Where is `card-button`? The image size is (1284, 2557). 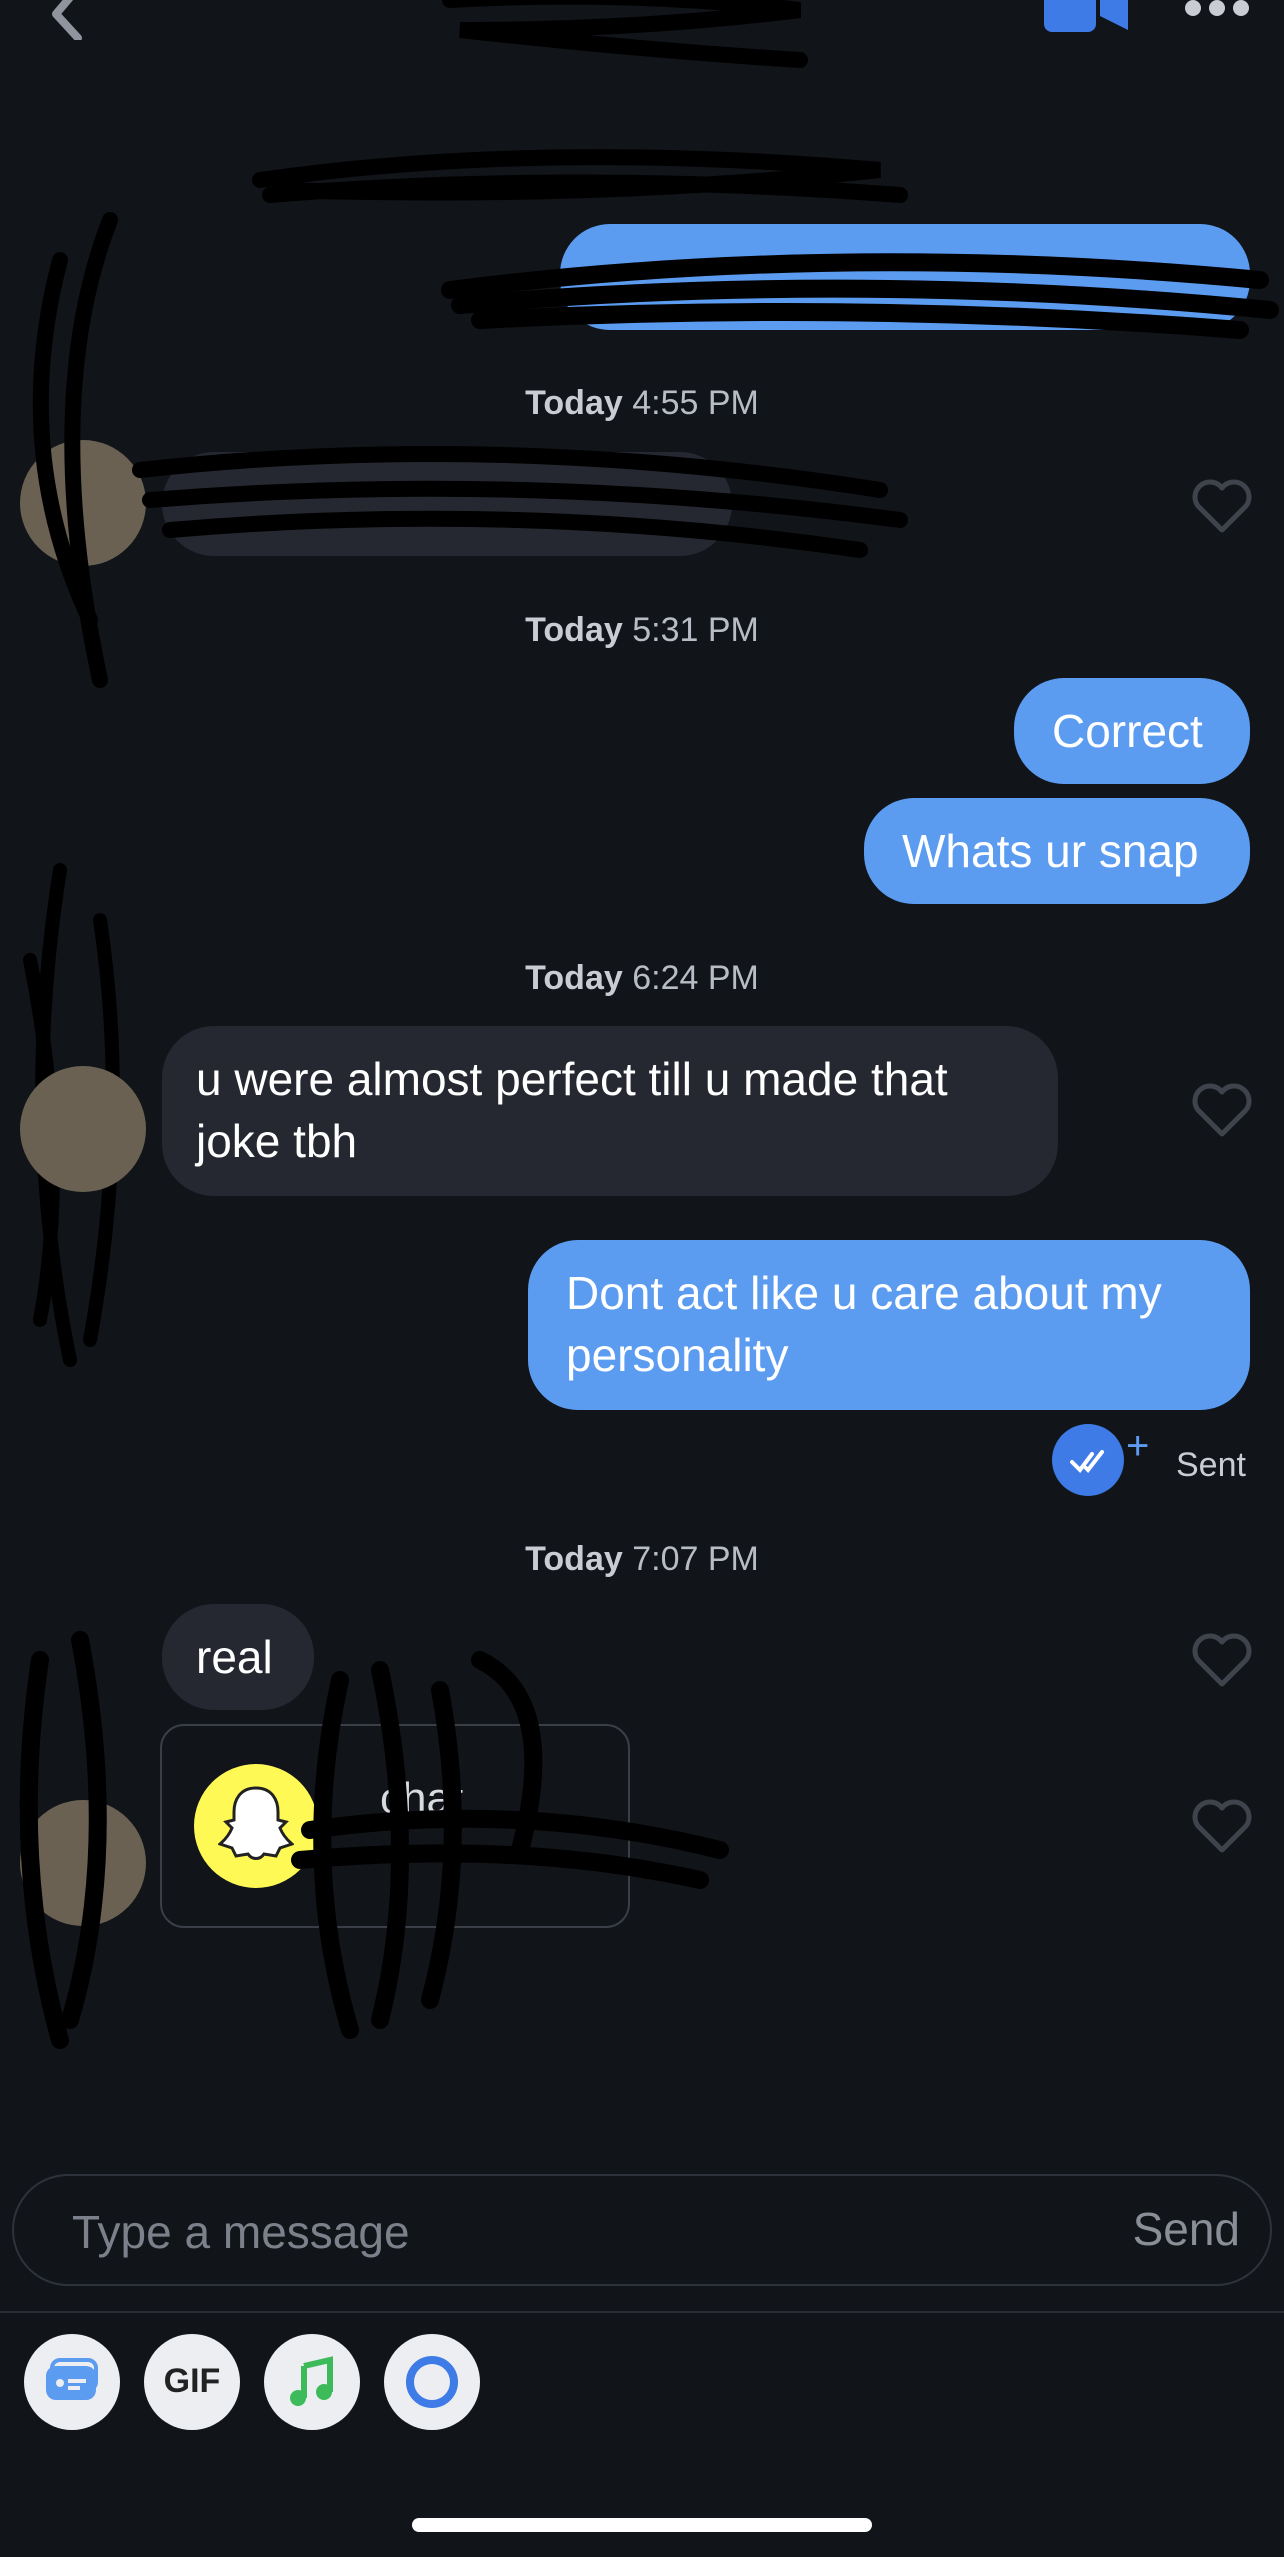 card-button is located at coordinates (72, 2382).